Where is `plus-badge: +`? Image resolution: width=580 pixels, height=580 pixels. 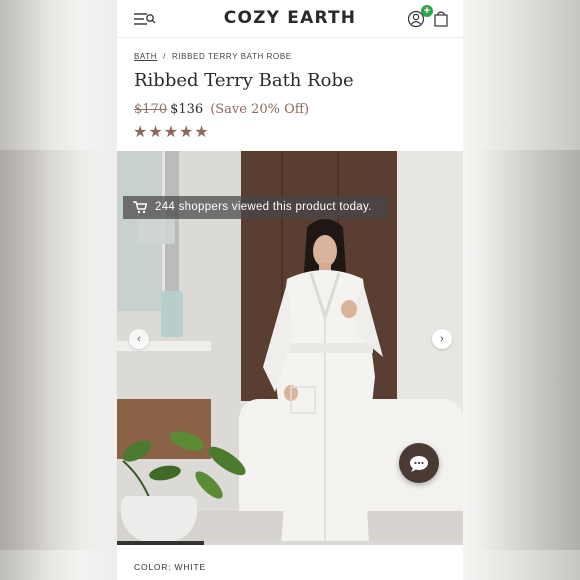
plus-badge: + is located at coordinates (427, 11).